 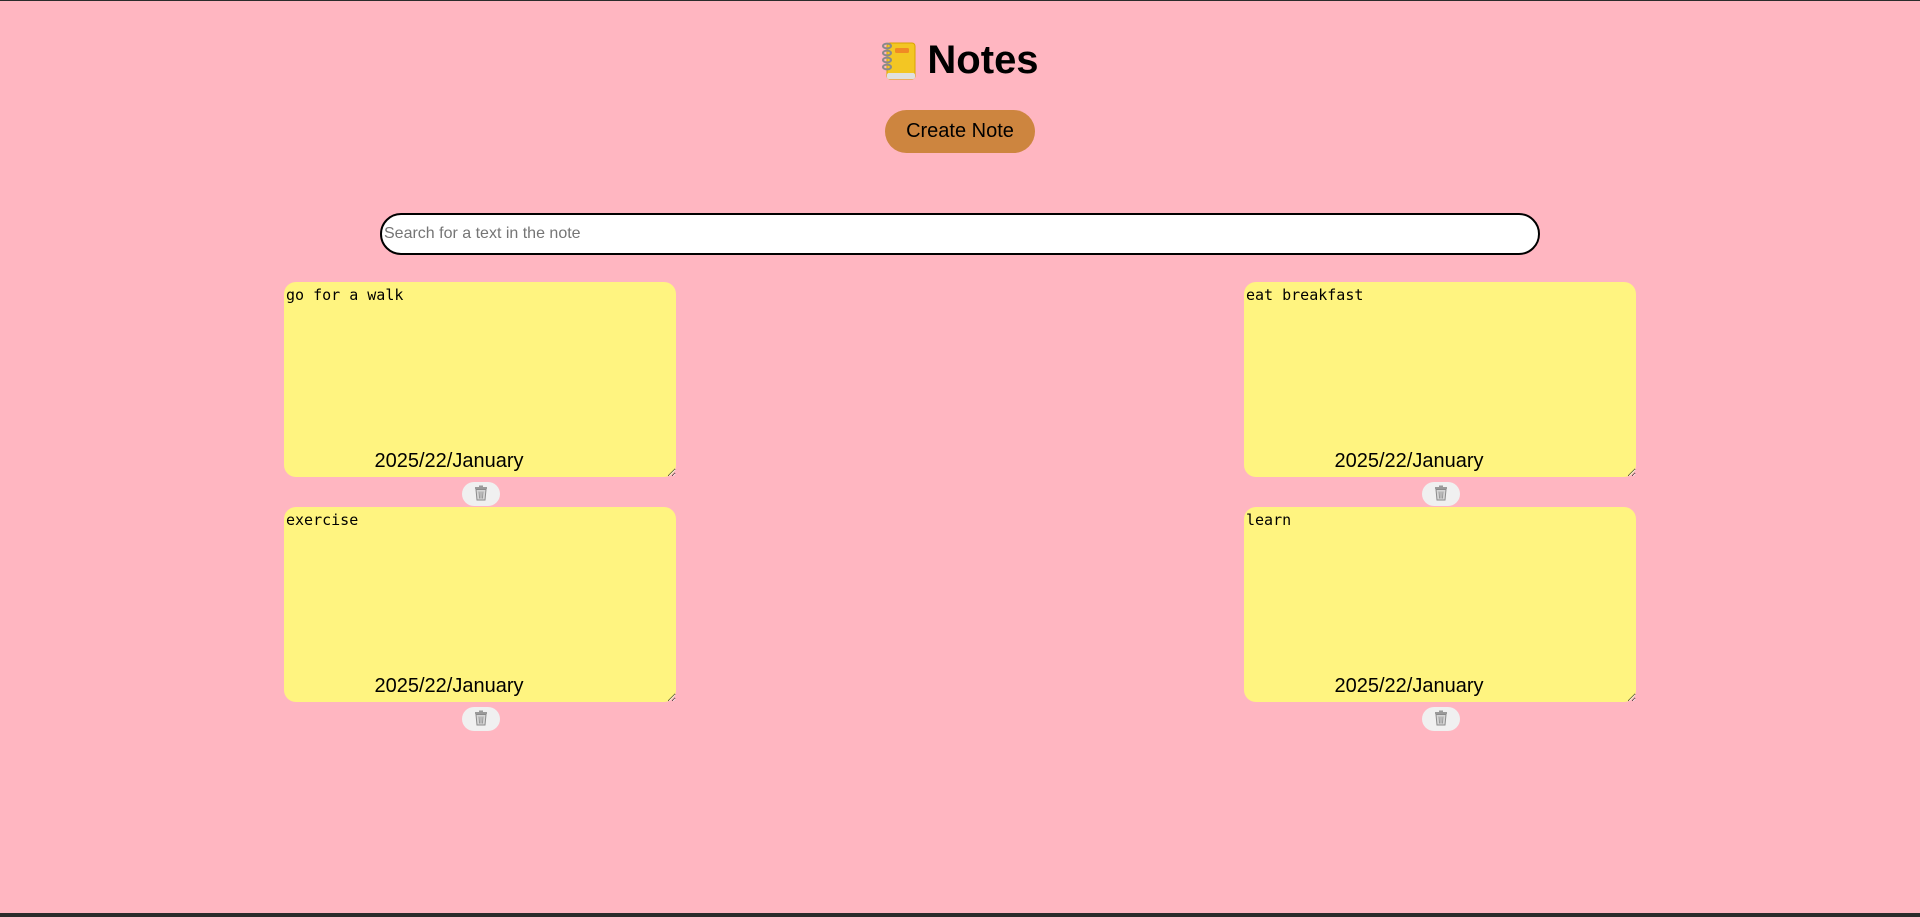 What do you see at coordinates (960, 915) in the screenshot?
I see `bottom-bar` at bounding box center [960, 915].